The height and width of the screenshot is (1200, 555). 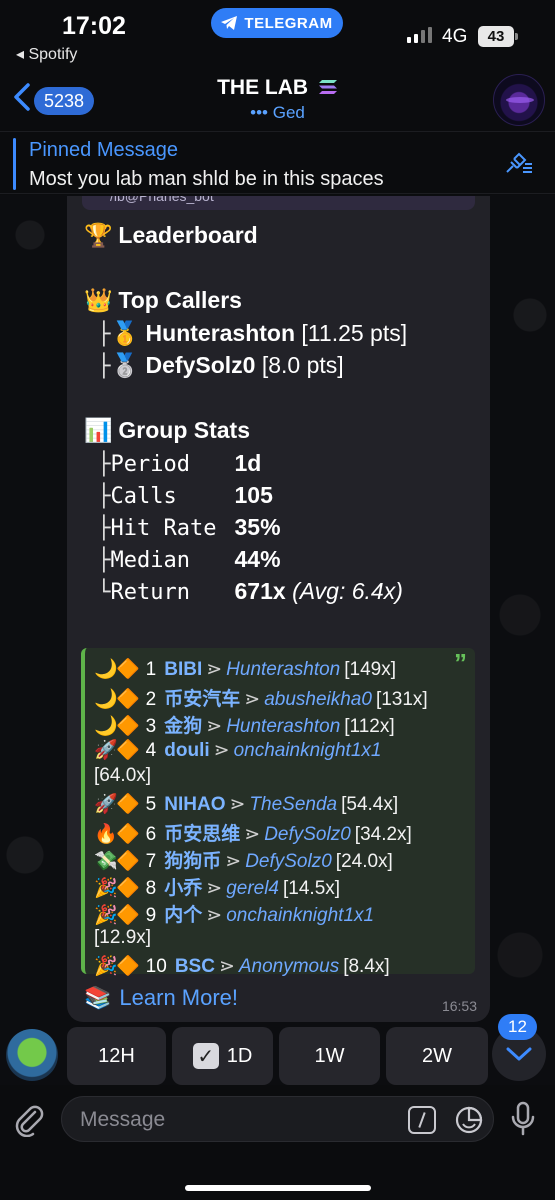 I want to click on rank-number: 2, so click(x=151, y=699).